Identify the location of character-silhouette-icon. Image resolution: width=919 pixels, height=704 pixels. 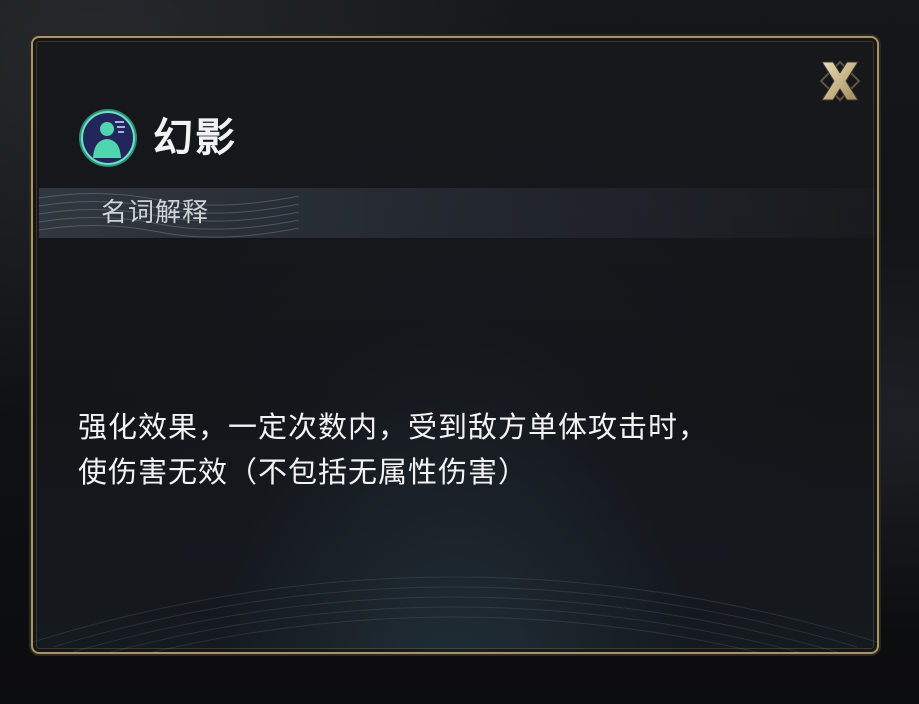
(108, 138).